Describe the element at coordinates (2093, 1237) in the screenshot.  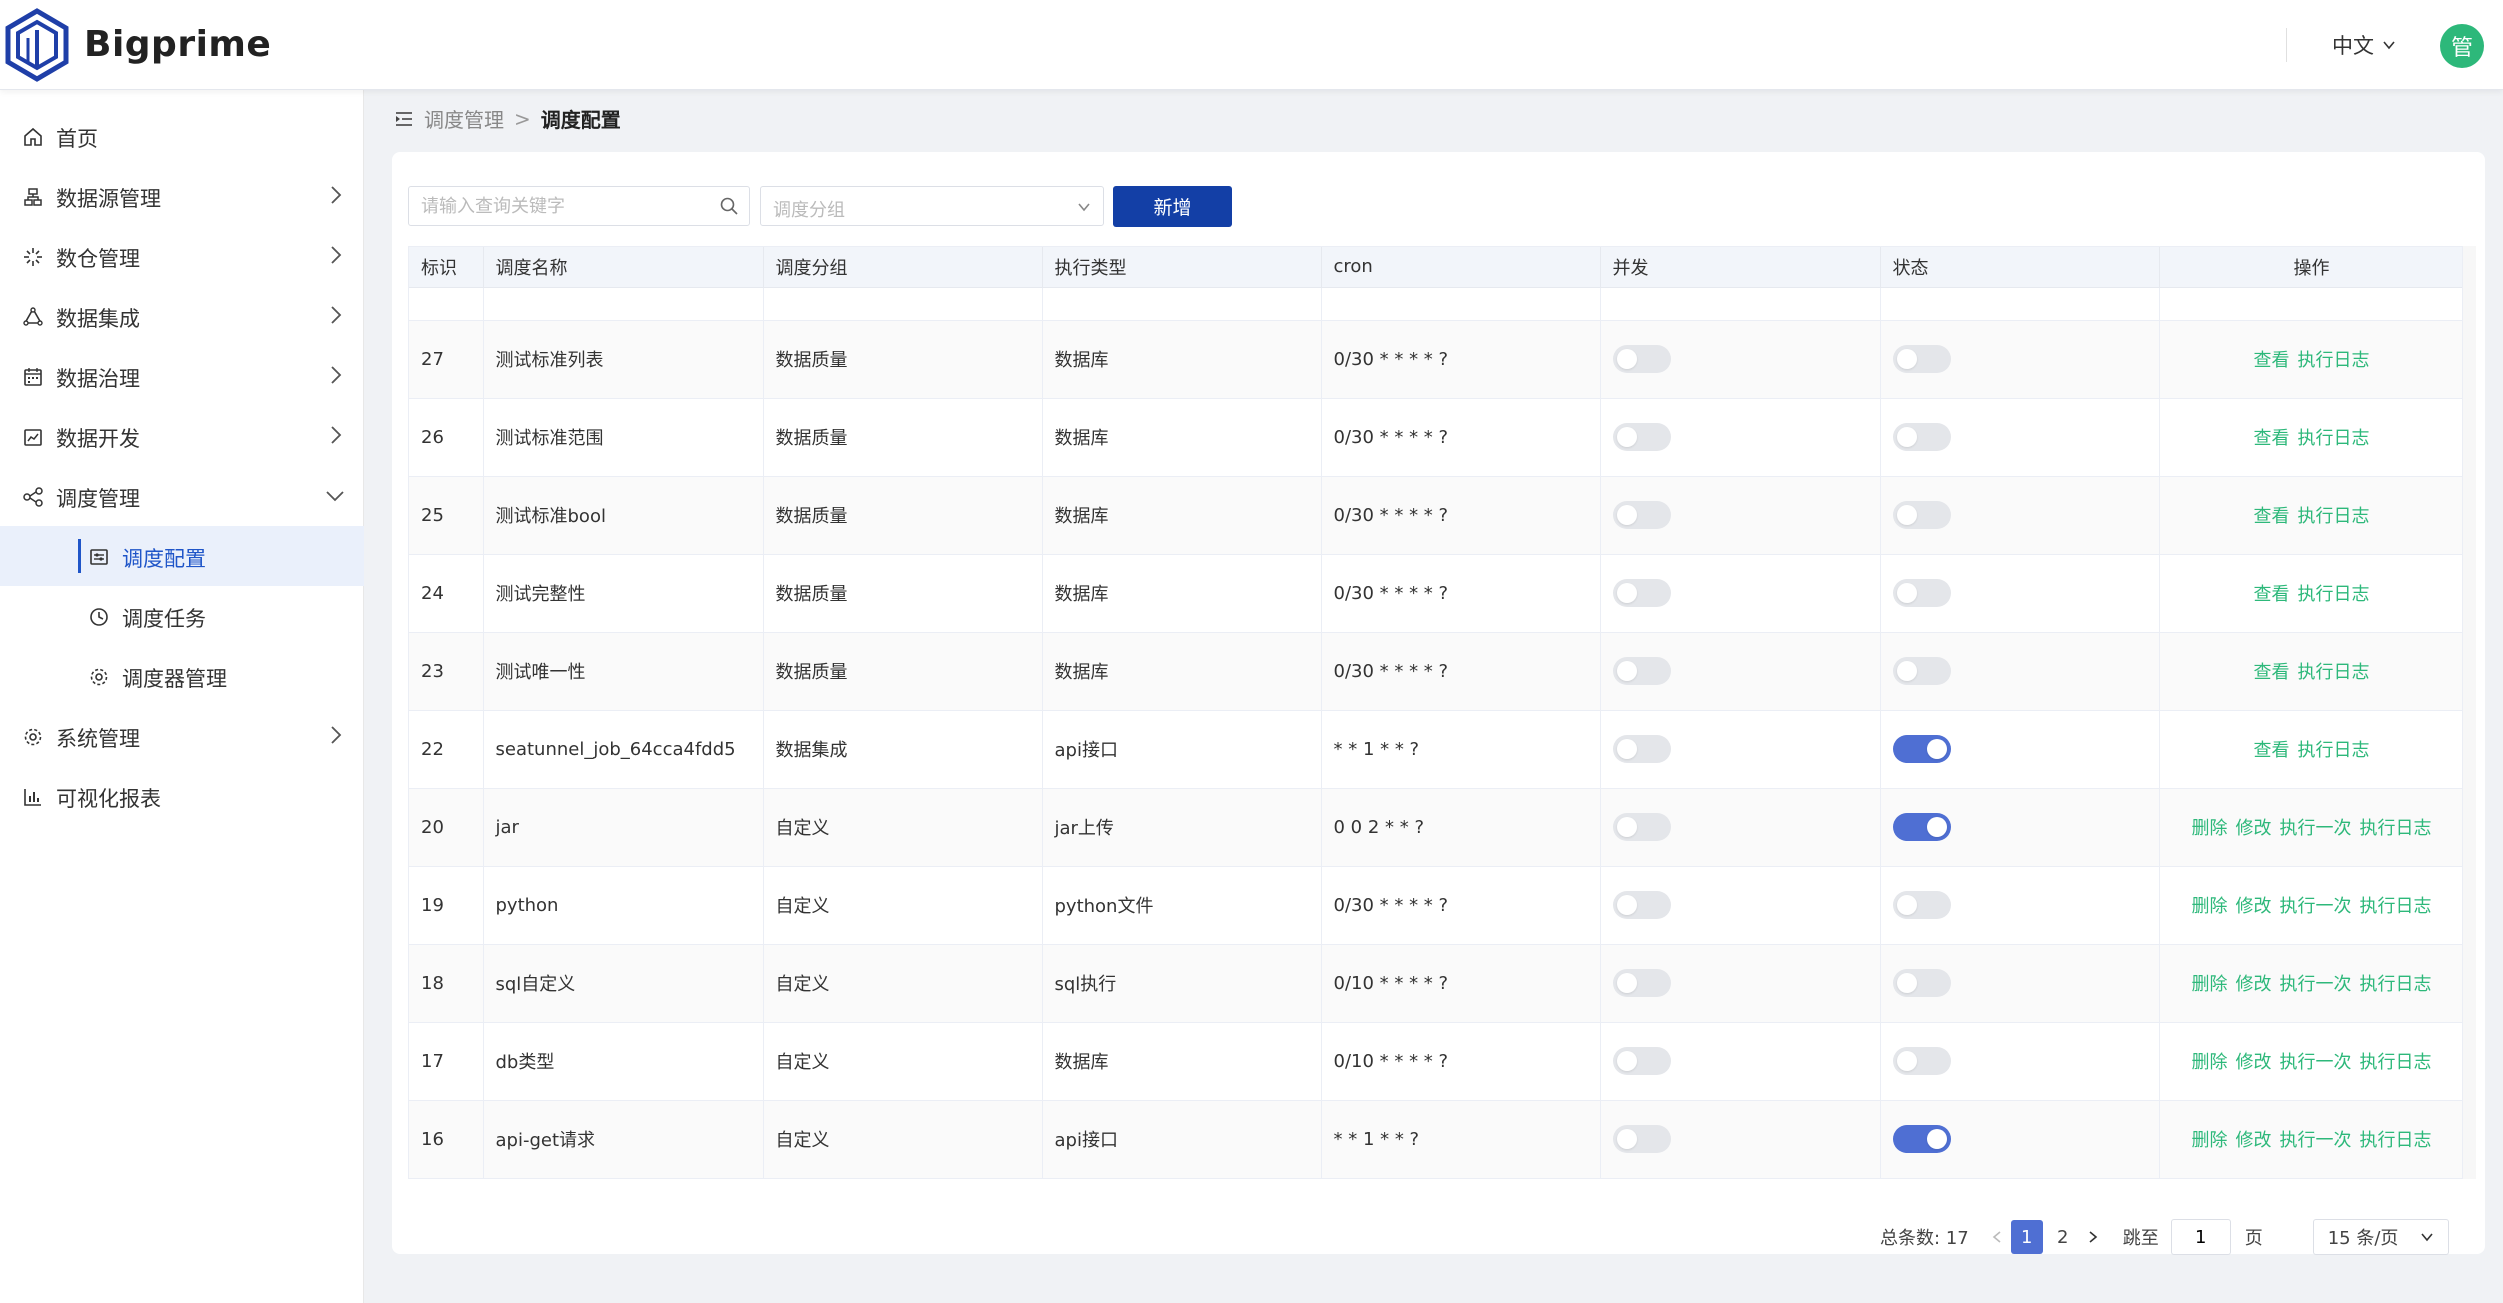
I see `next-page-button` at that location.